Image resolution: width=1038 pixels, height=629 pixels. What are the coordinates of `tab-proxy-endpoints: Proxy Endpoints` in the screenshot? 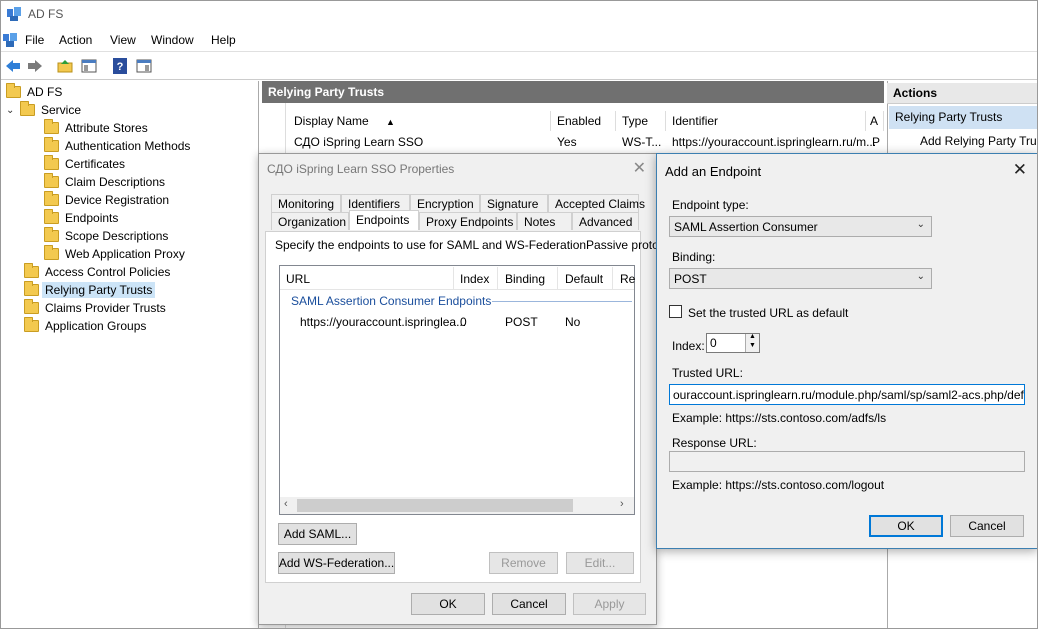 It's located at (468, 221).